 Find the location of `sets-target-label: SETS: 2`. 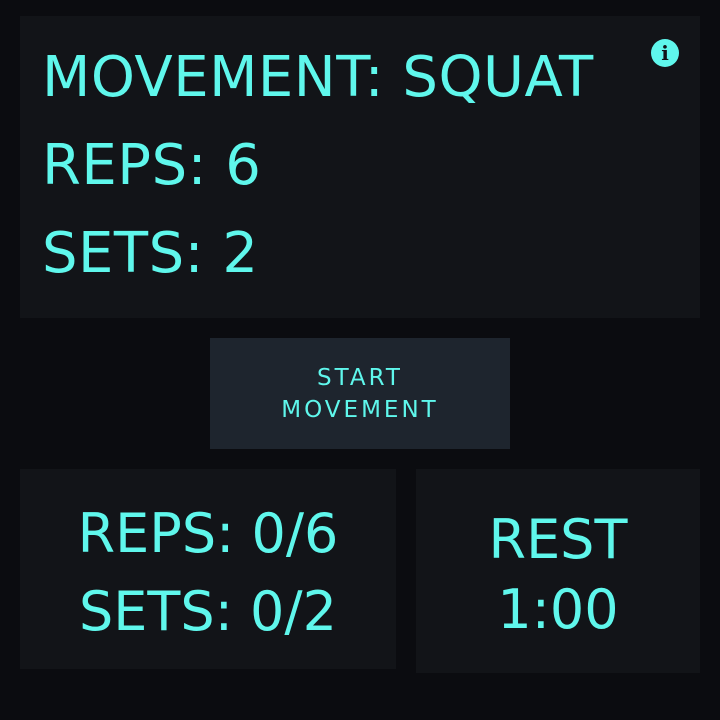

sets-target-label: SETS: 2 is located at coordinates (150, 253).